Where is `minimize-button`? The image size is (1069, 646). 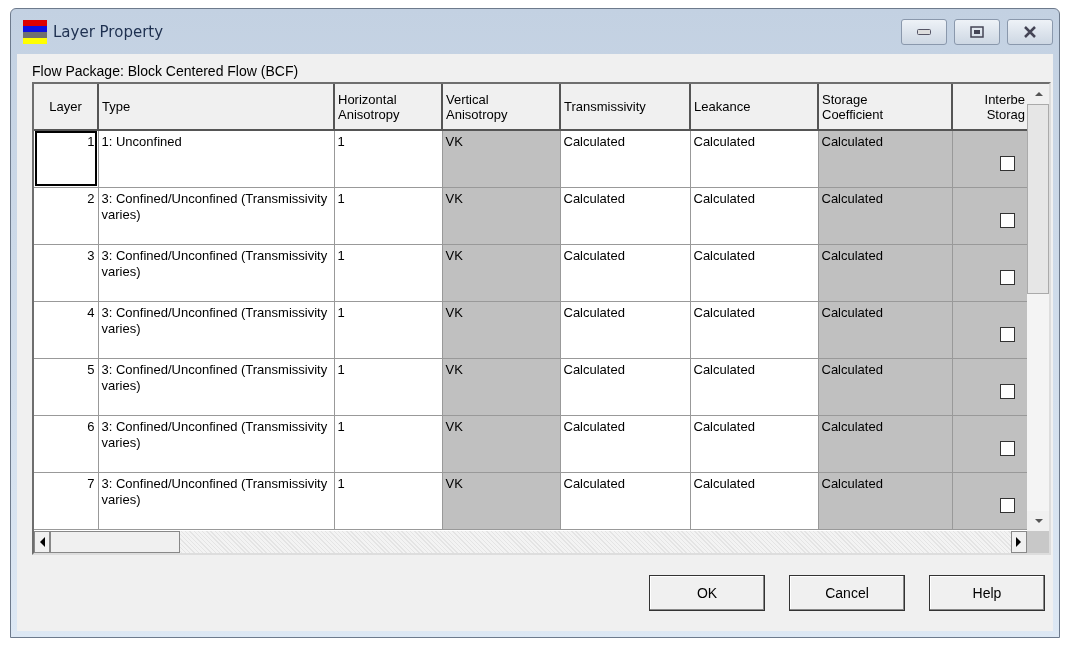 minimize-button is located at coordinates (924, 31).